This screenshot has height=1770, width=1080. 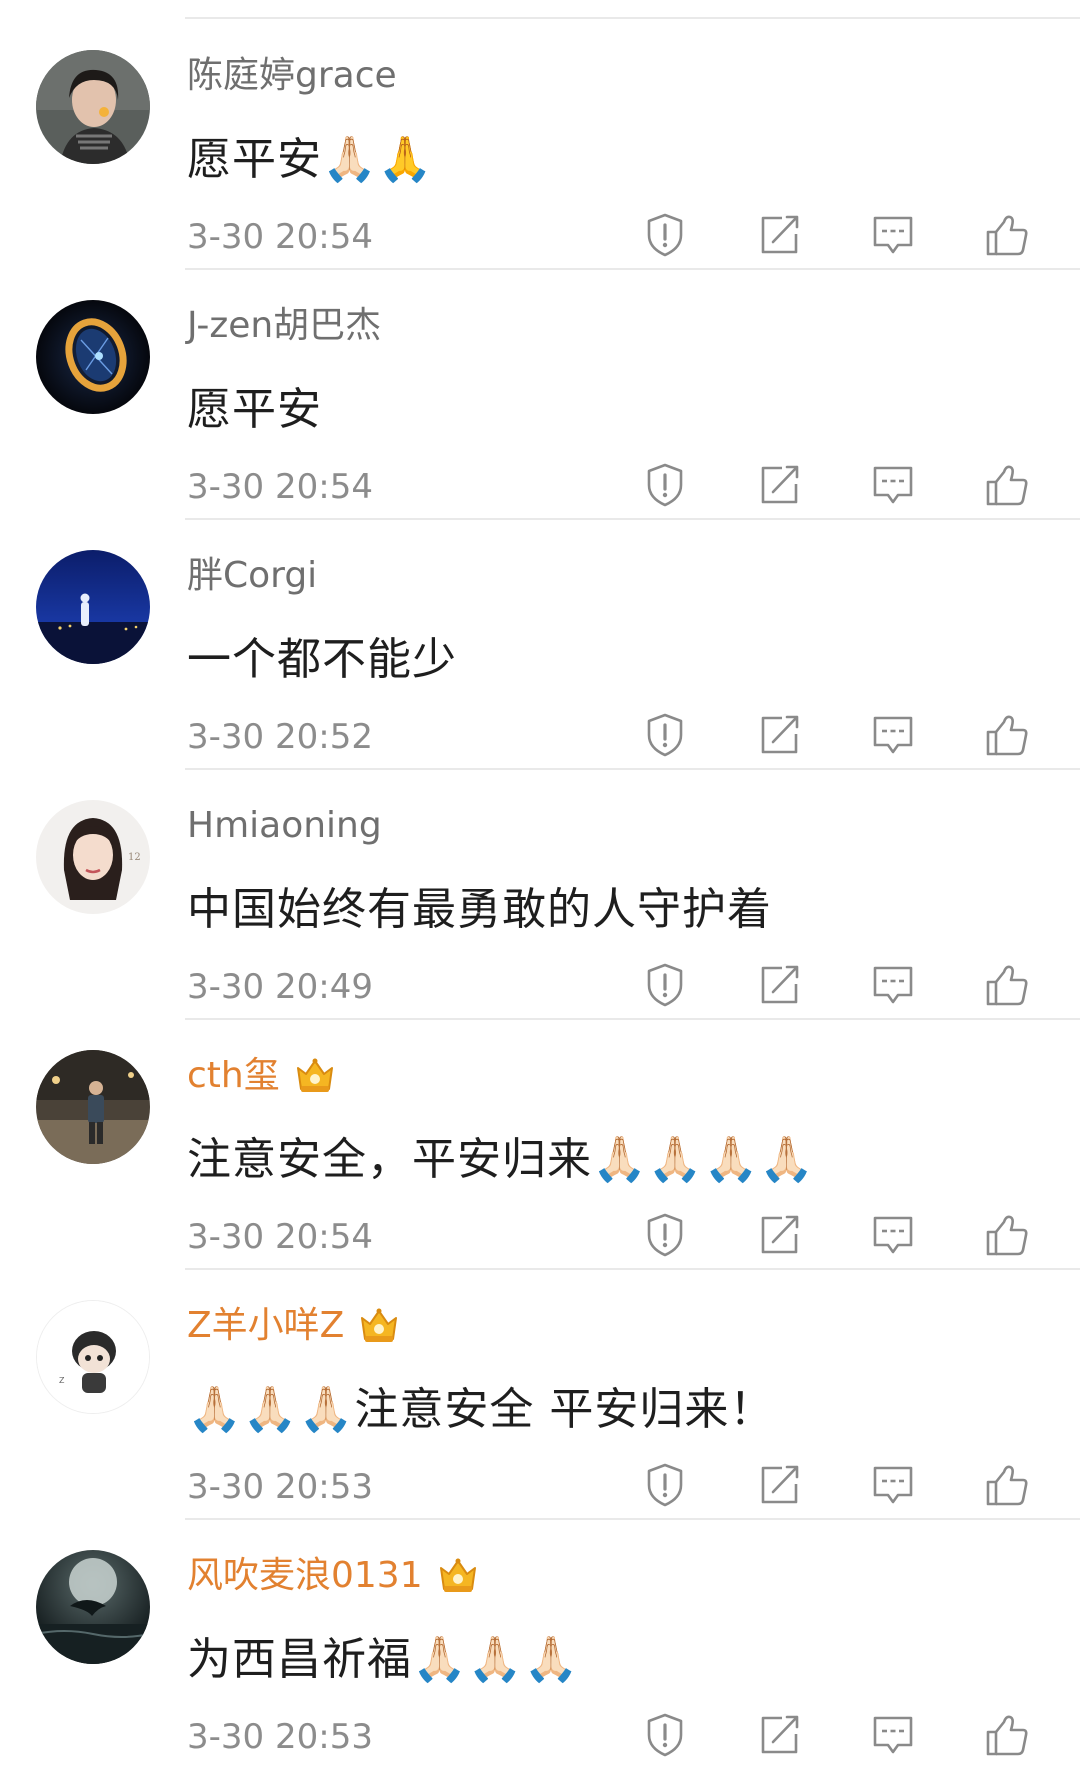 I want to click on username: Z羊小咩Z, so click(x=293, y=1326).